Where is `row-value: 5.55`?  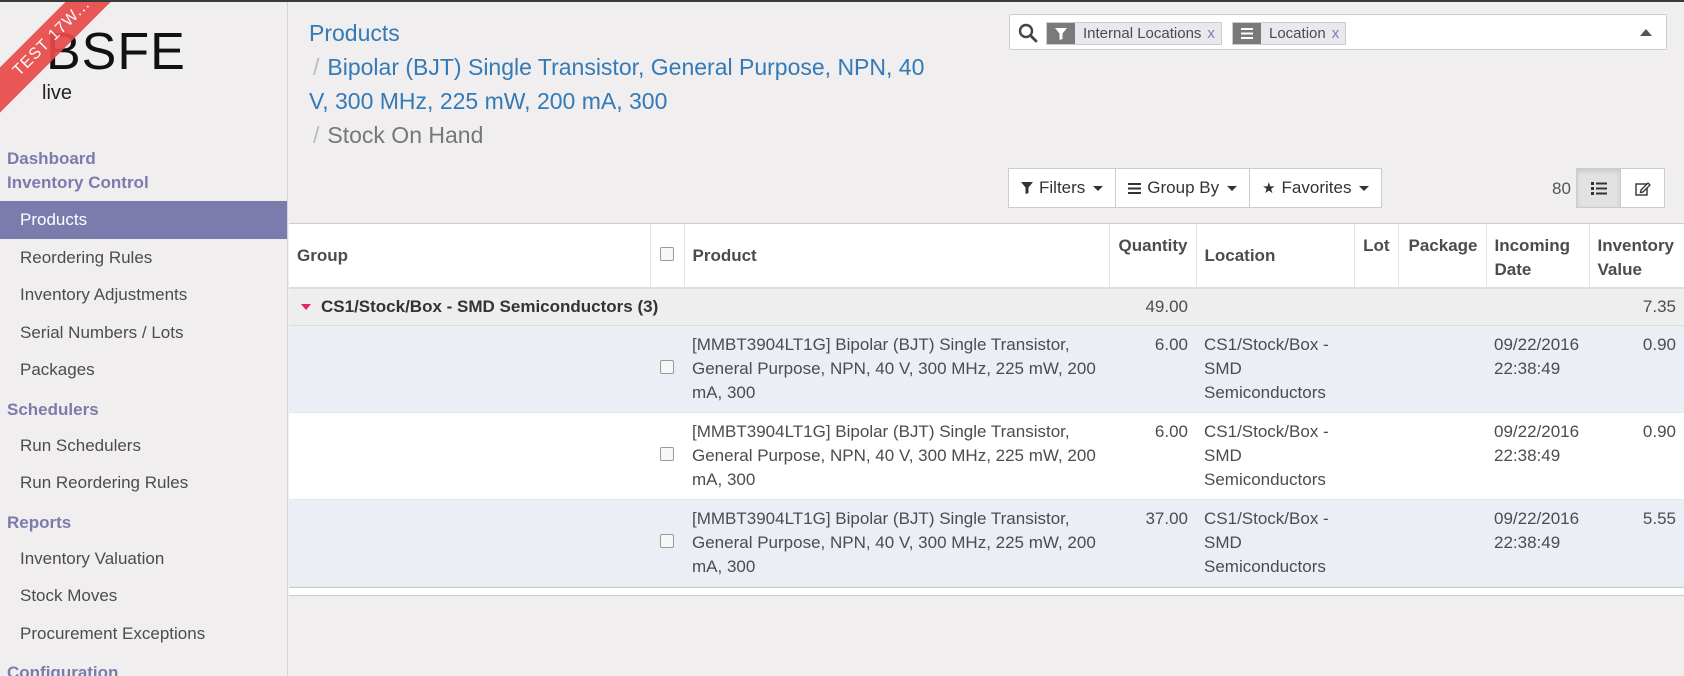 row-value: 5.55 is located at coordinates (1636, 543).